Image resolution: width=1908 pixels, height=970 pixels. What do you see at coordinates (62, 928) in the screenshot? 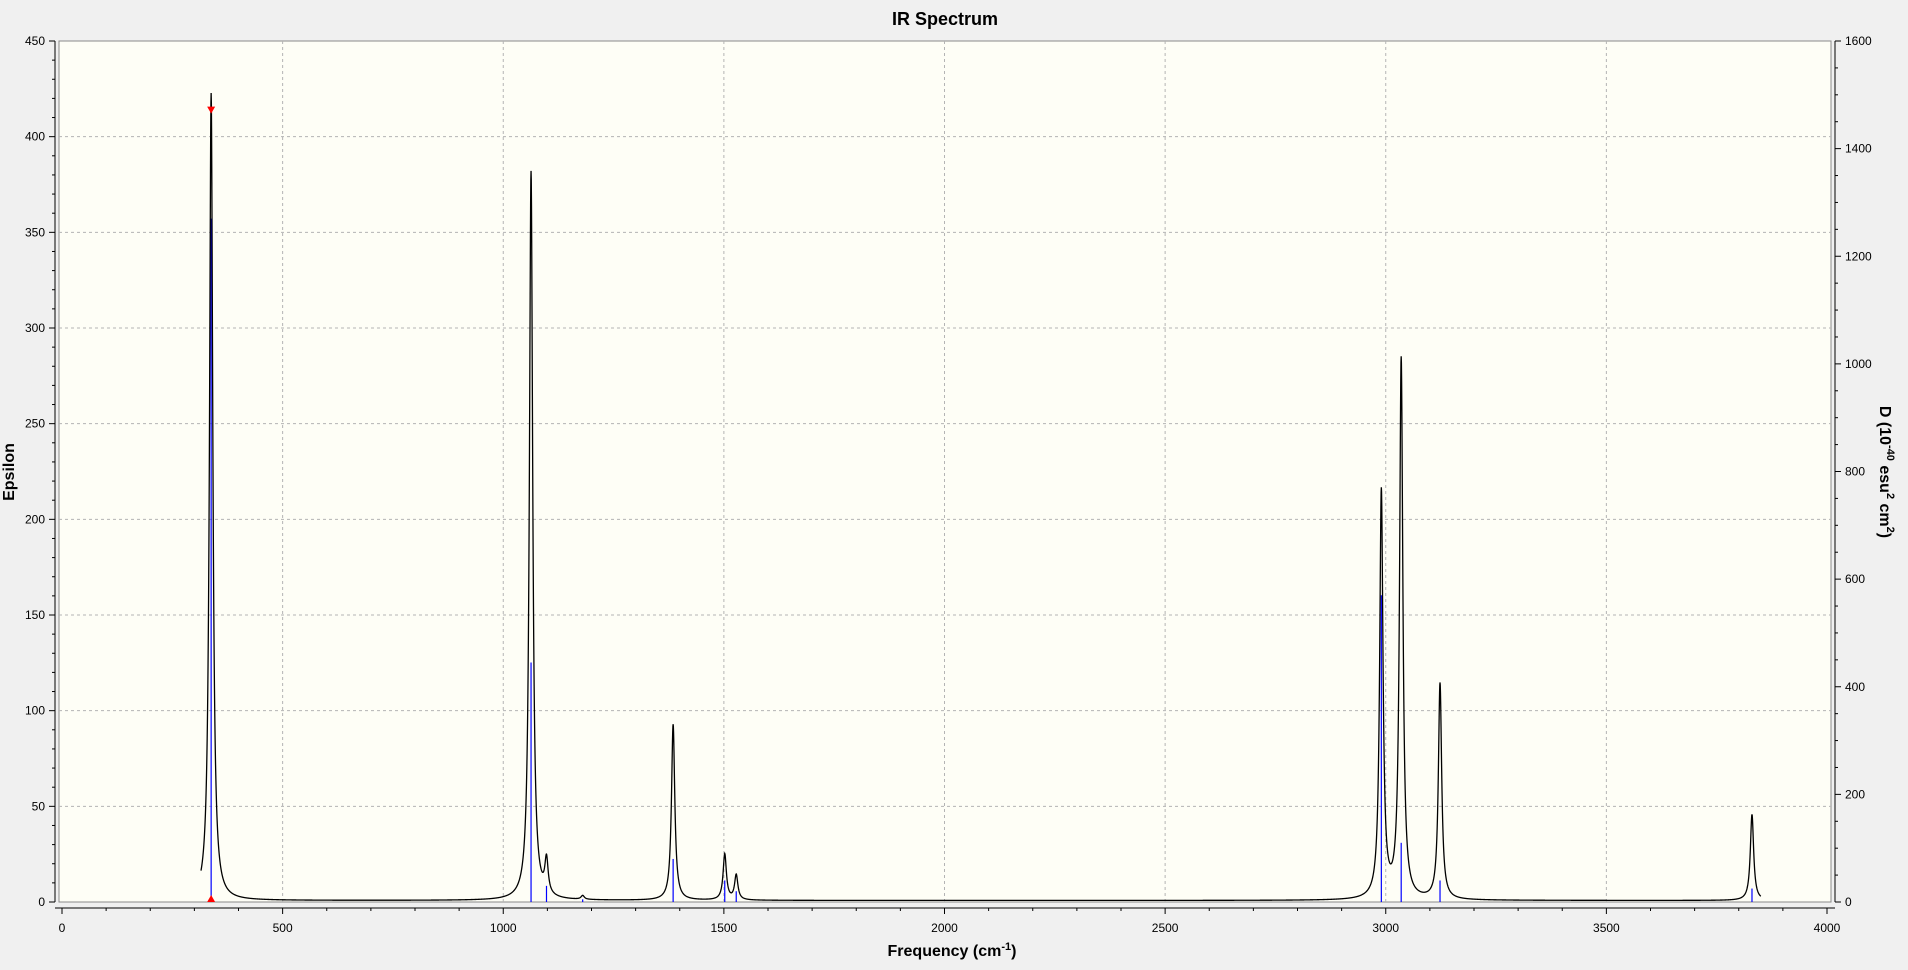
I see `x-tick-label: 0` at bounding box center [62, 928].